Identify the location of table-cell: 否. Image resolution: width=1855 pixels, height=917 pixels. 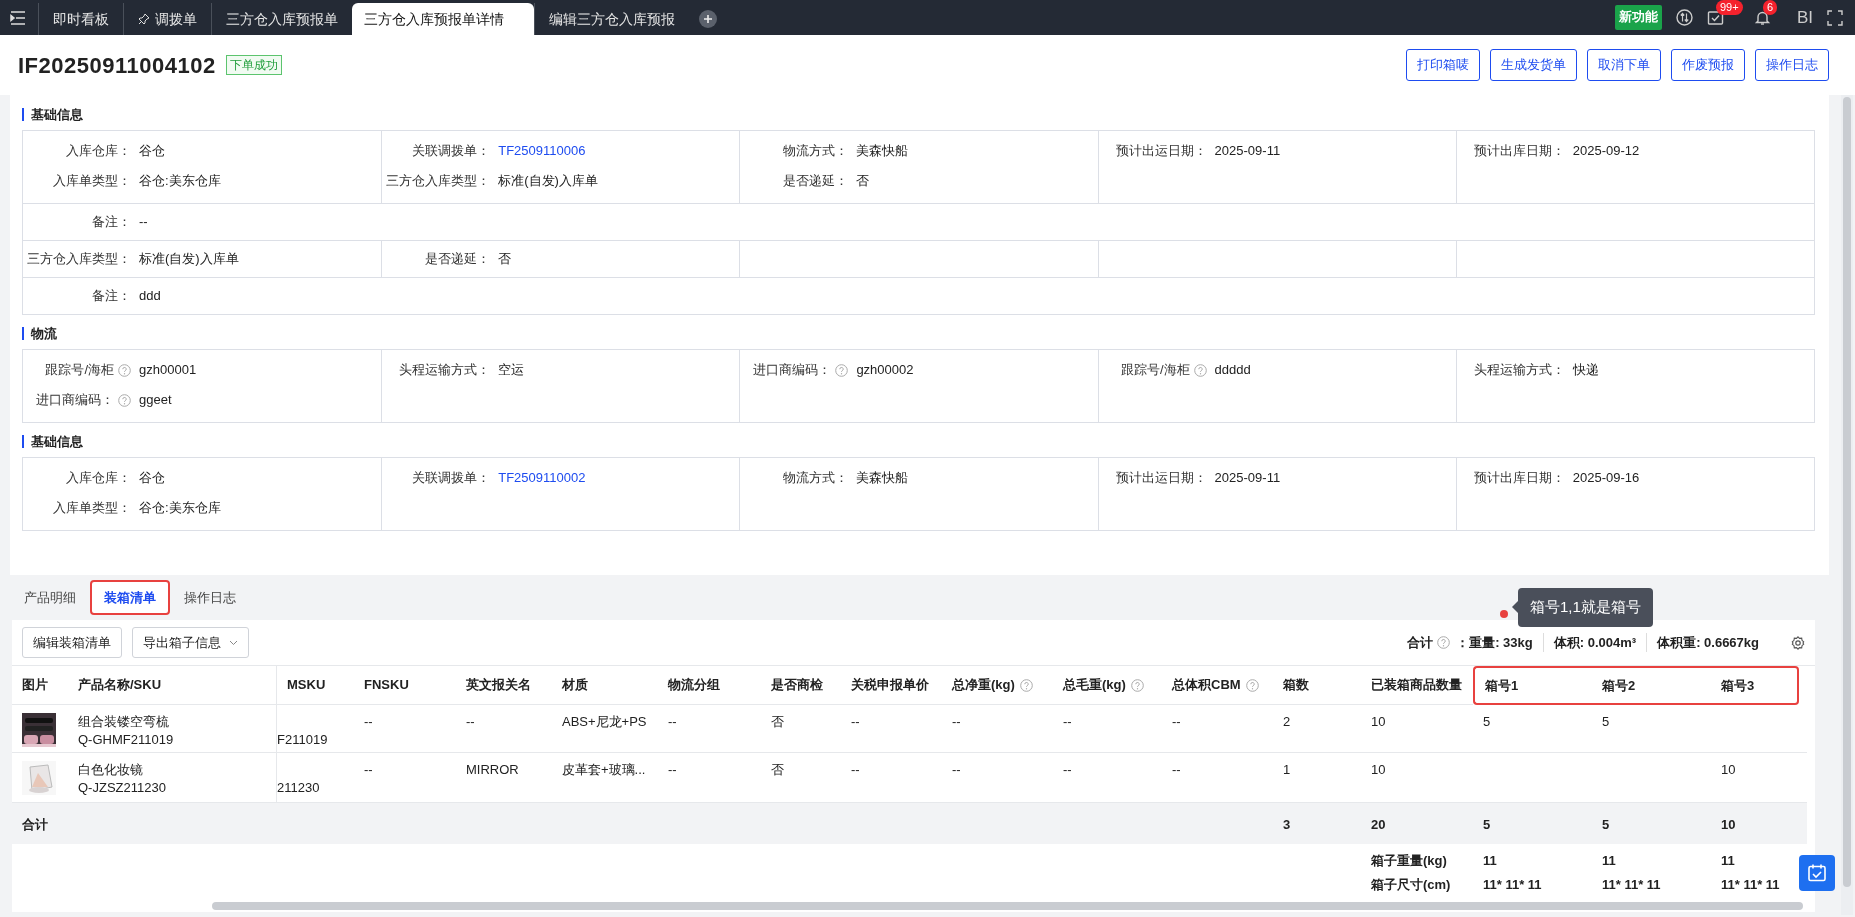
(777, 769).